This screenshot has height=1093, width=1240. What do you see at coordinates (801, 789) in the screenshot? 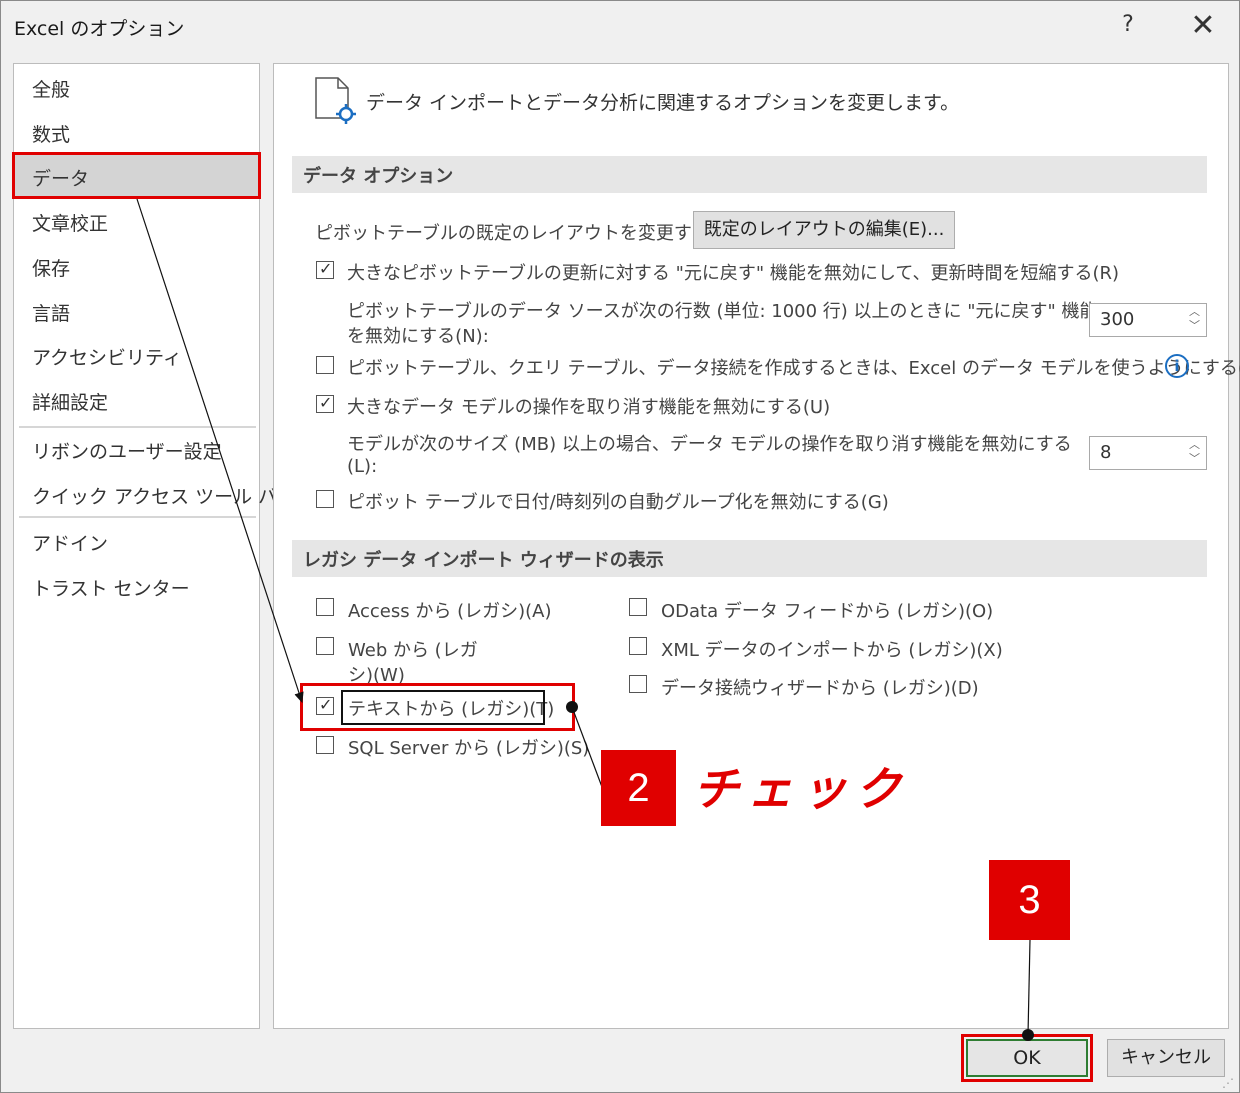
I see `step-2-label: チェック` at bounding box center [801, 789].